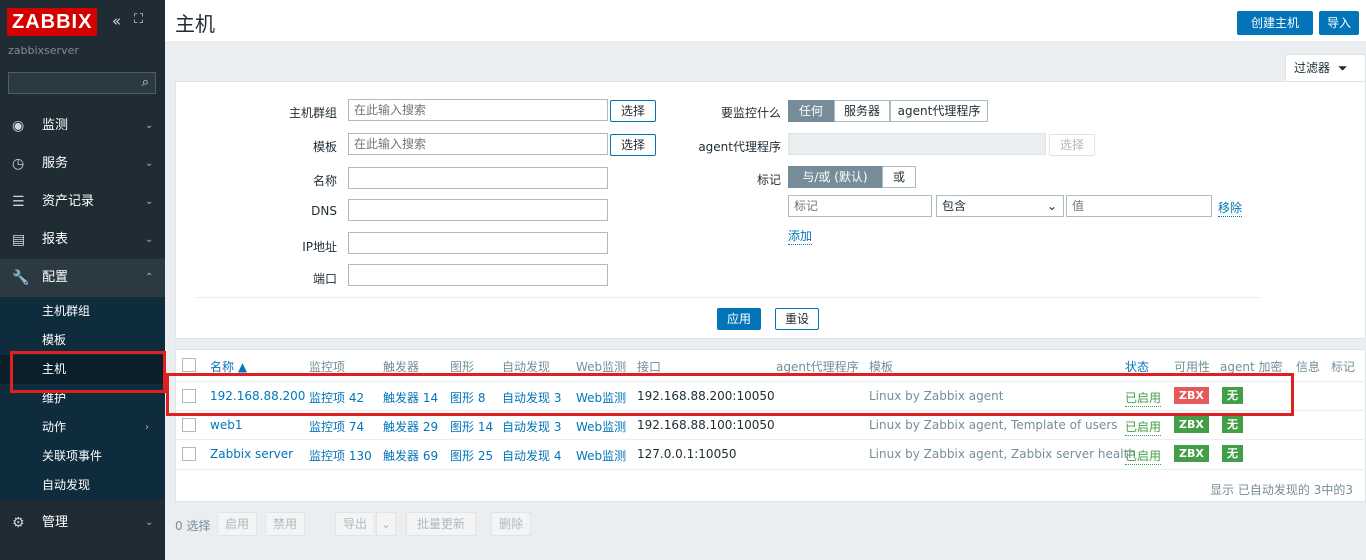 The height and width of the screenshot is (560, 1366). What do you see at coordinates (82, 523) in the screenshot?
I see `nav-administration: ⚙ 管理 ⌄` at bounding box center [82, 523].